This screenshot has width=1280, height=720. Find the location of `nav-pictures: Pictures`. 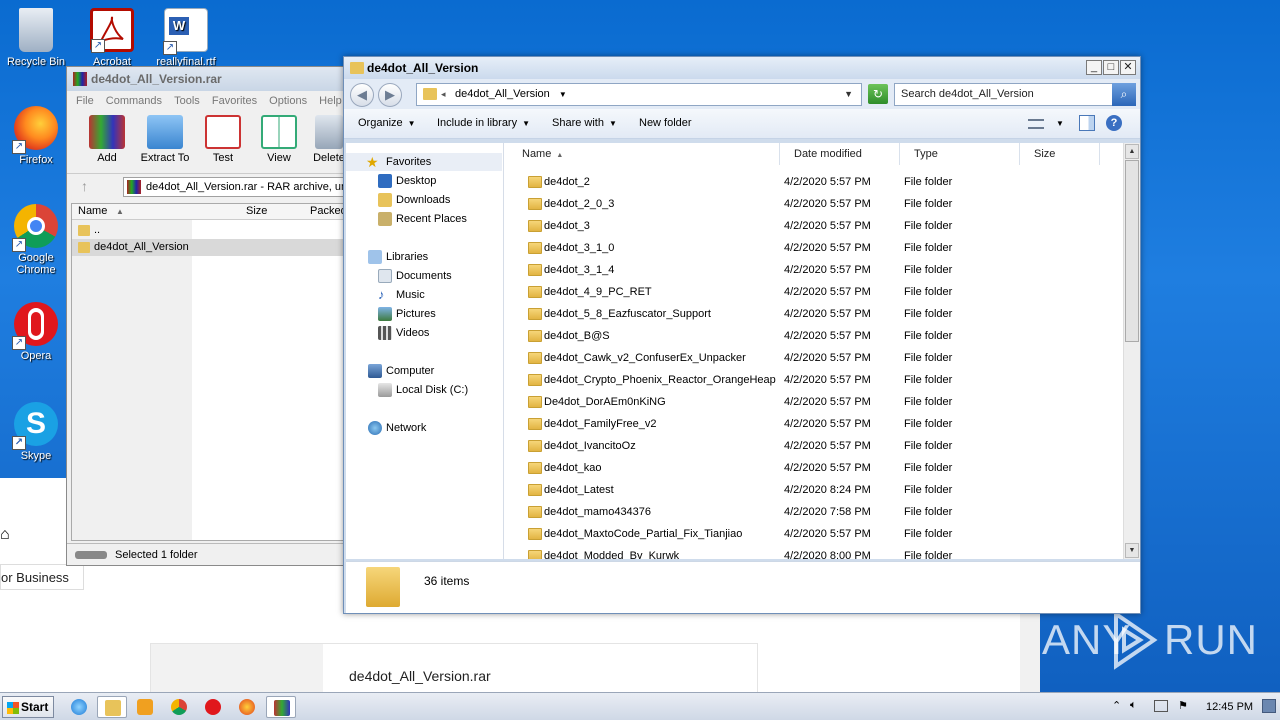

nav-pictures: Pictures is located at coordinates (407, 314).